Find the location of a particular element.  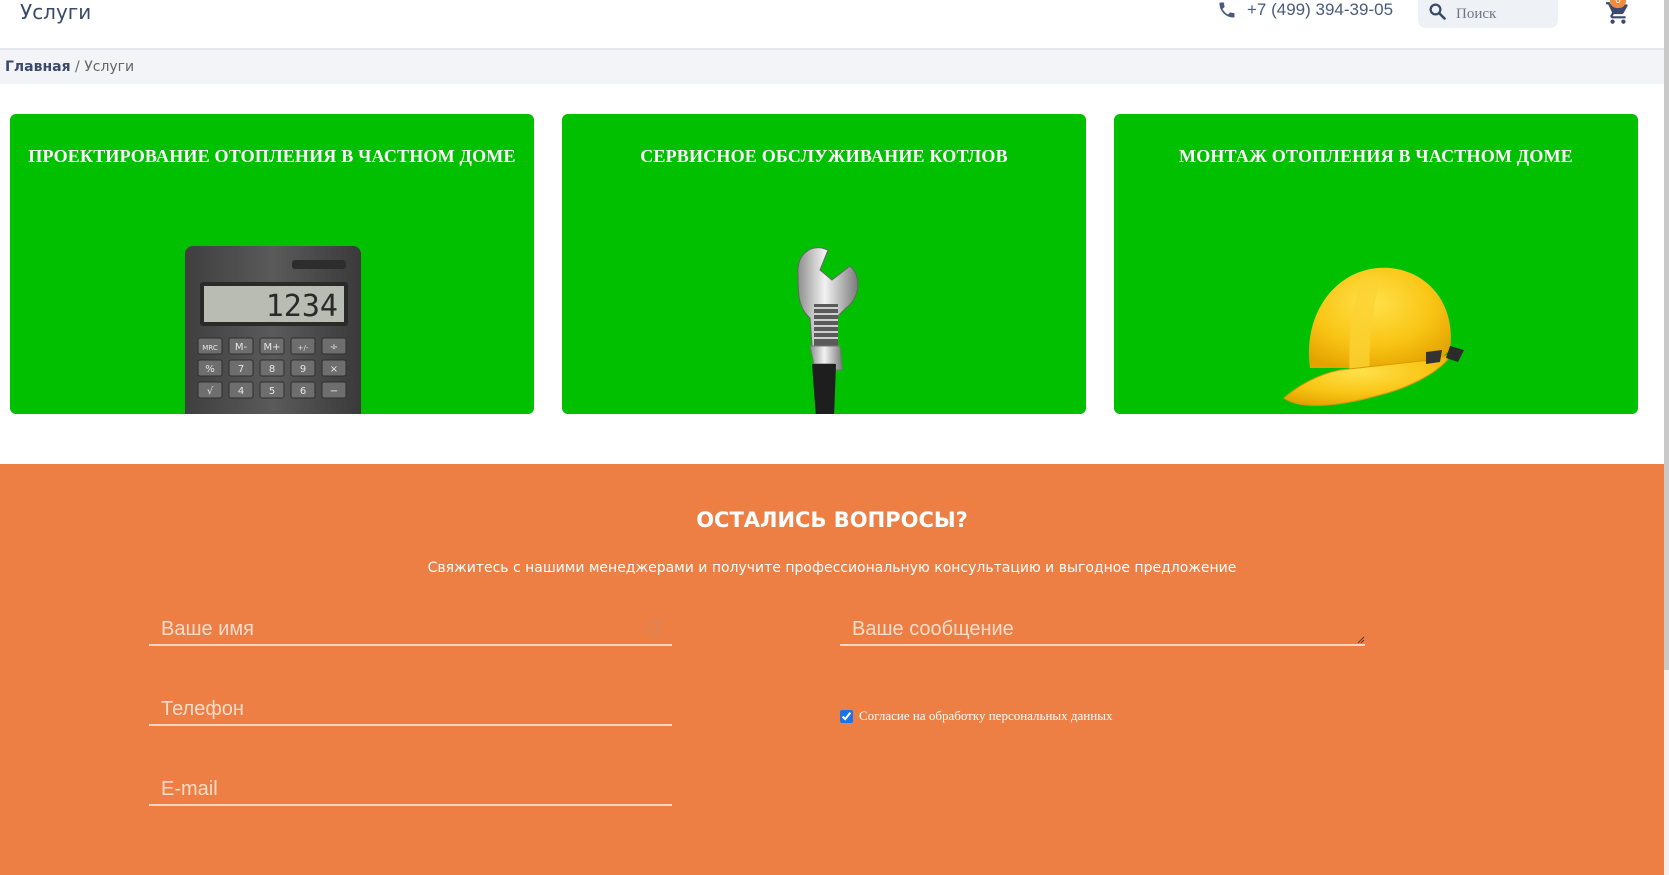

breadcrumb-current: Услуги is located at coordinates (109, 67).